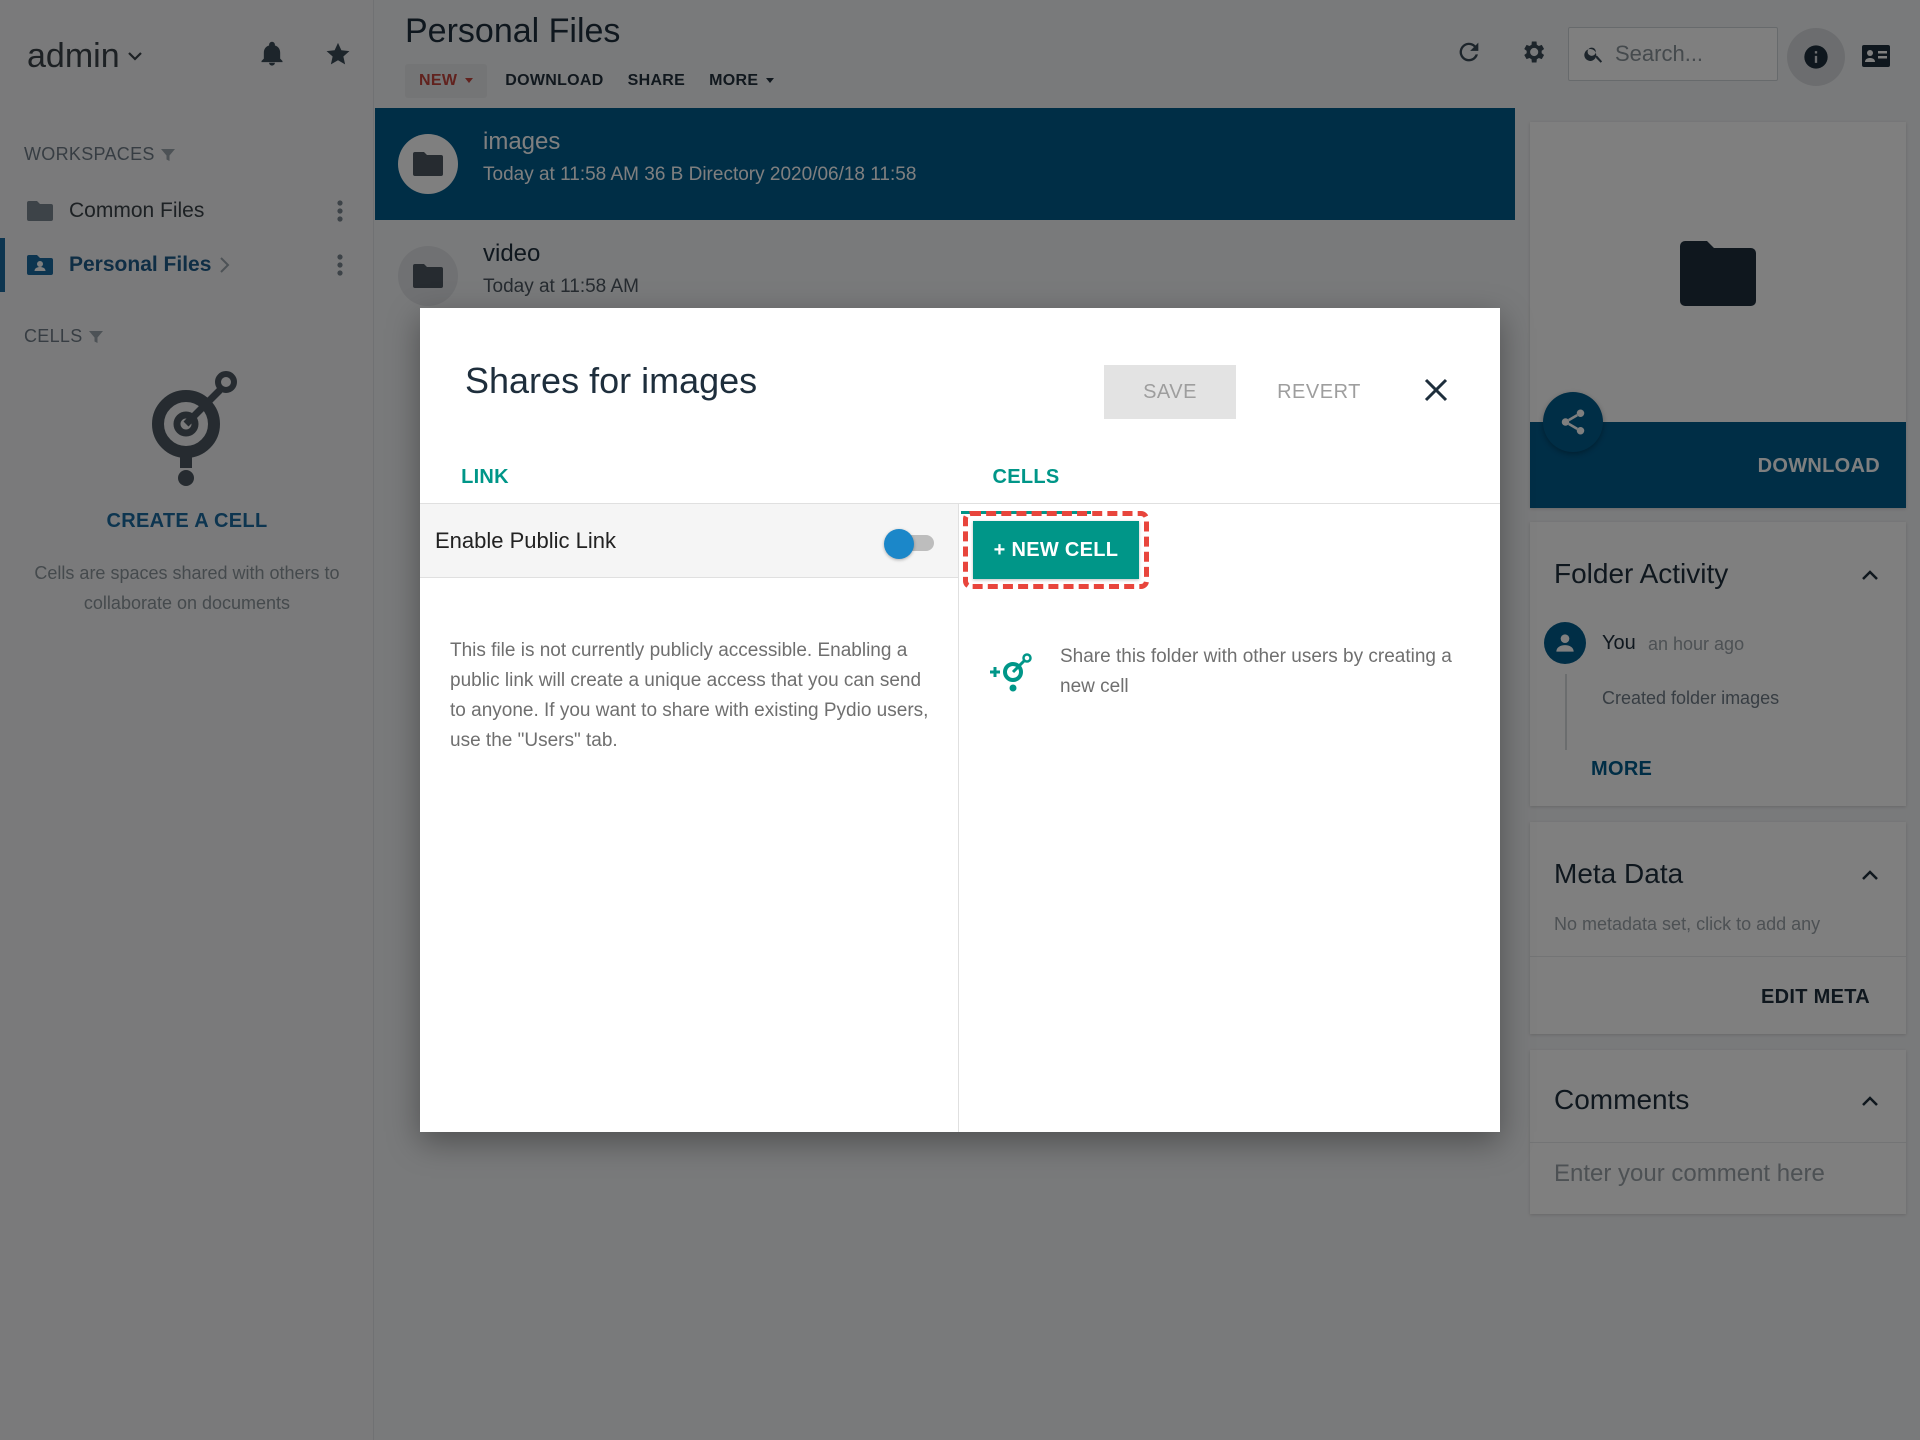  I want to click on toggle-knob, so click(899, 544).